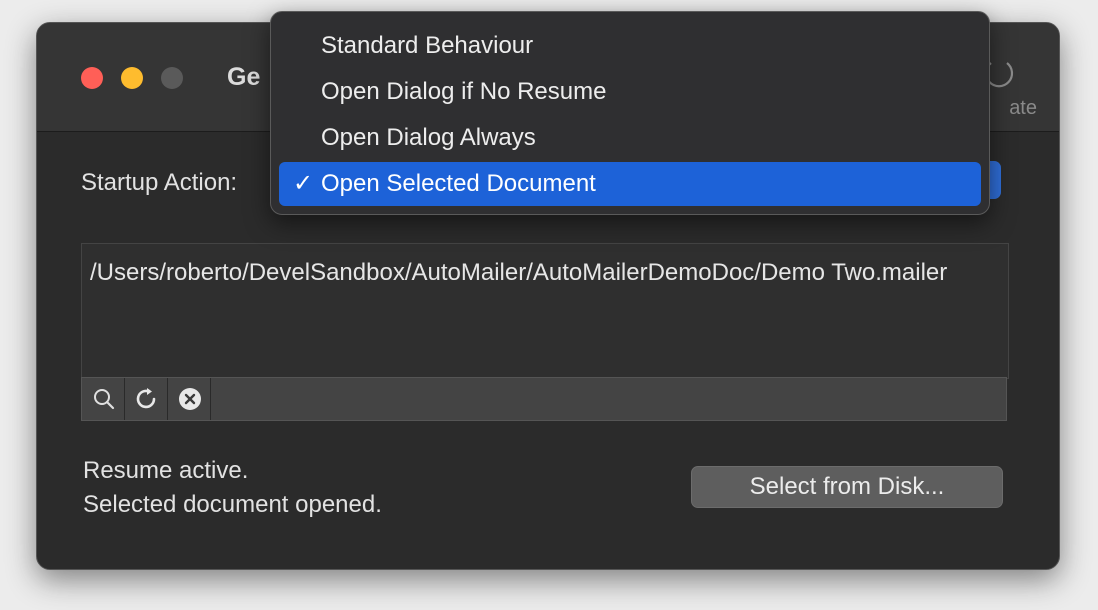 The image size is (1098, 610). Describe the element at coordinates (232, 504) in the screenshot. I see `status-document: Selected document opened.` at that location.